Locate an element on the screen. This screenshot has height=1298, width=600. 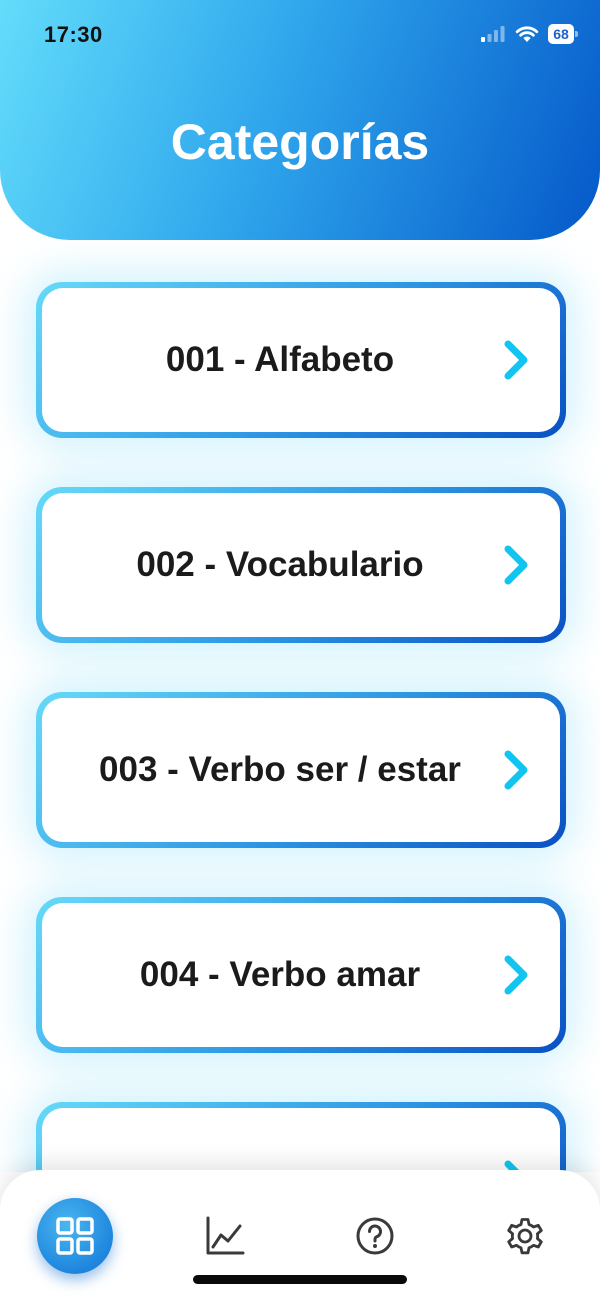
category-card-body: 003 - Verbo ser / estar is located at coordinates (301, 770).